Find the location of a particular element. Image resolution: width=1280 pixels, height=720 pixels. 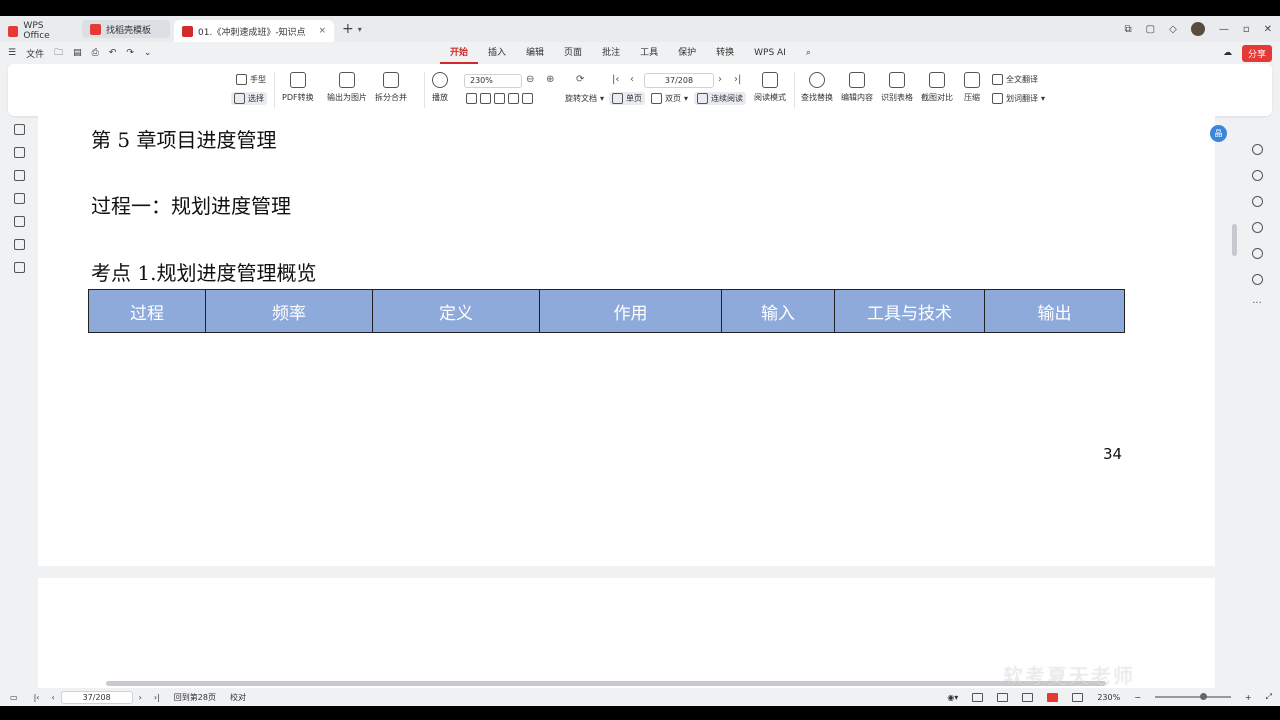

tab-start: 开始 is located at coordinates (459, 53).